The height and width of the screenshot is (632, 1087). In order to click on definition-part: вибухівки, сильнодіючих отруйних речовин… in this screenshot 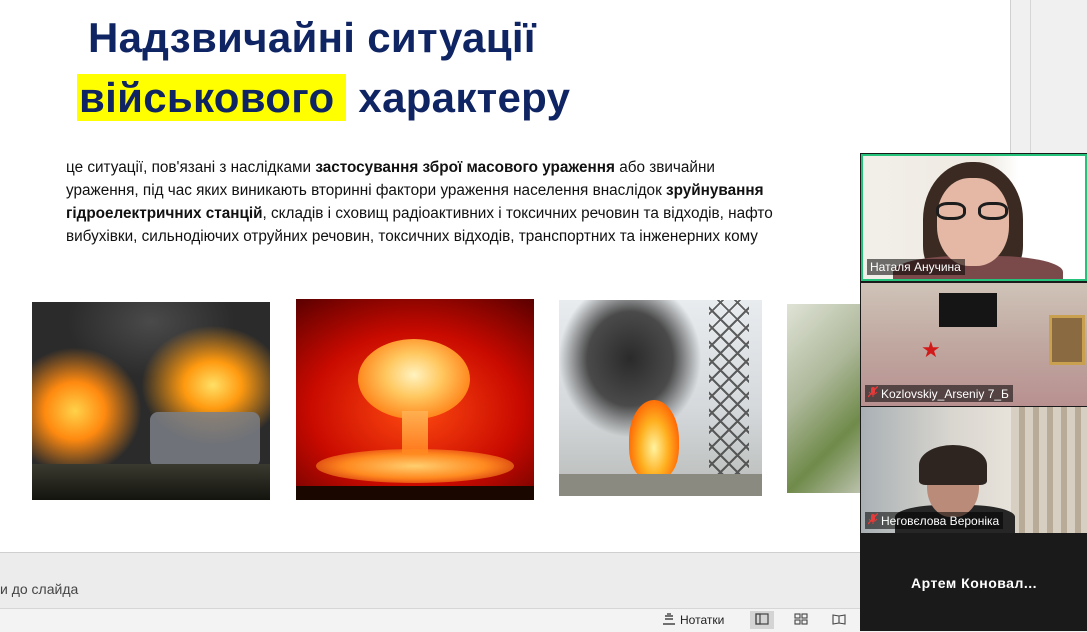, I will do `click(412, 236)`.